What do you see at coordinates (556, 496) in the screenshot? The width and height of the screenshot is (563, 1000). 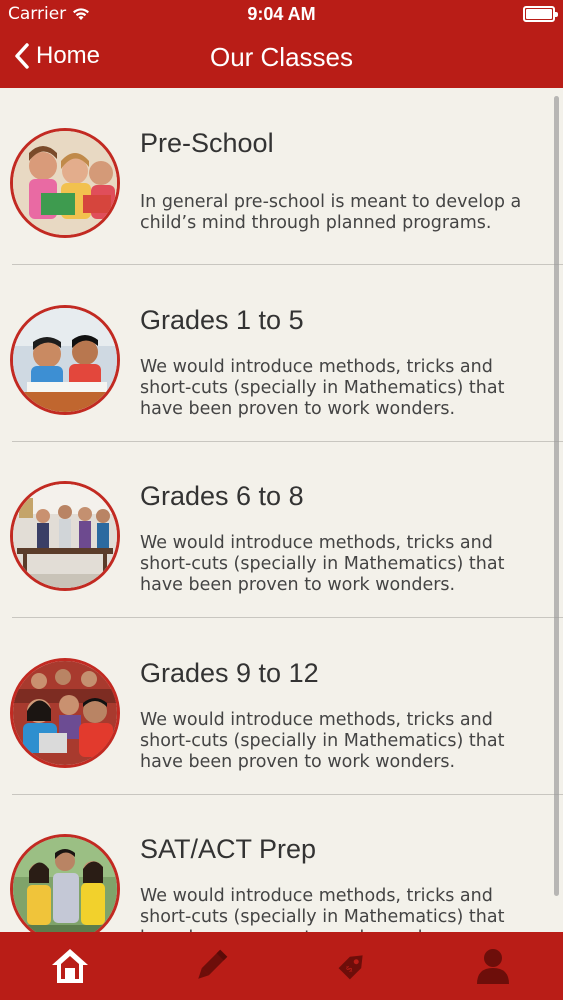 I see `scrollbar` at bounding box center [556, 496].